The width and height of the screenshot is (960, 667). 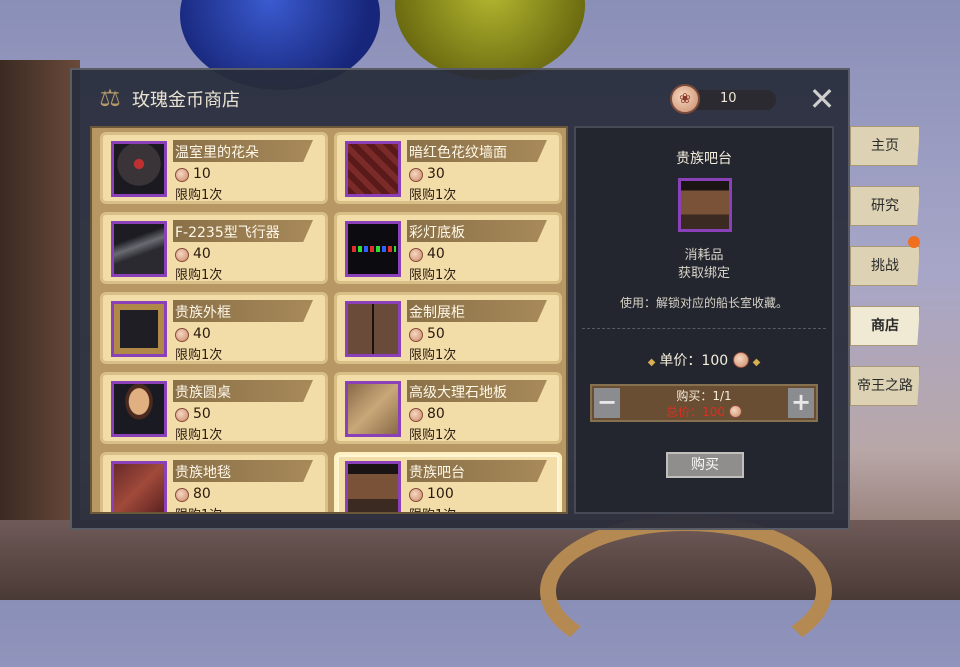 What do you see at coordinates (227, 233) in the screenshot?
I see `item-name: F-2235型飞行器` at bounding box center [227, 233].